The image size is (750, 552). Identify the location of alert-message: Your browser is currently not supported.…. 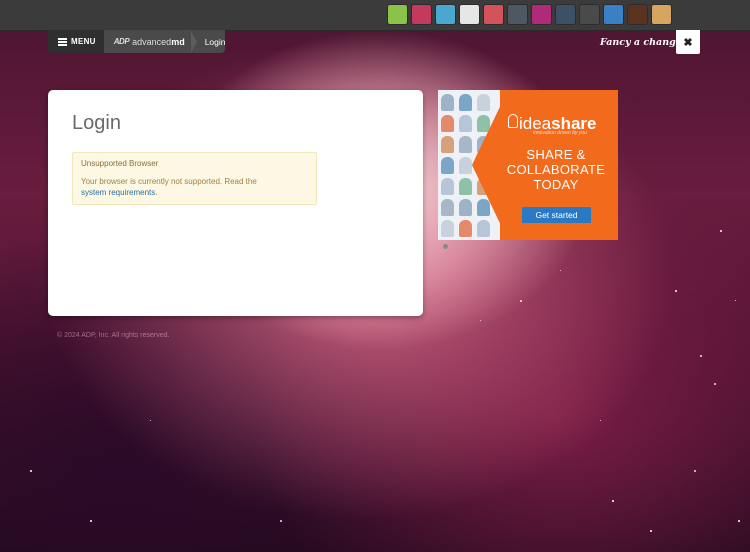
(196, 187).